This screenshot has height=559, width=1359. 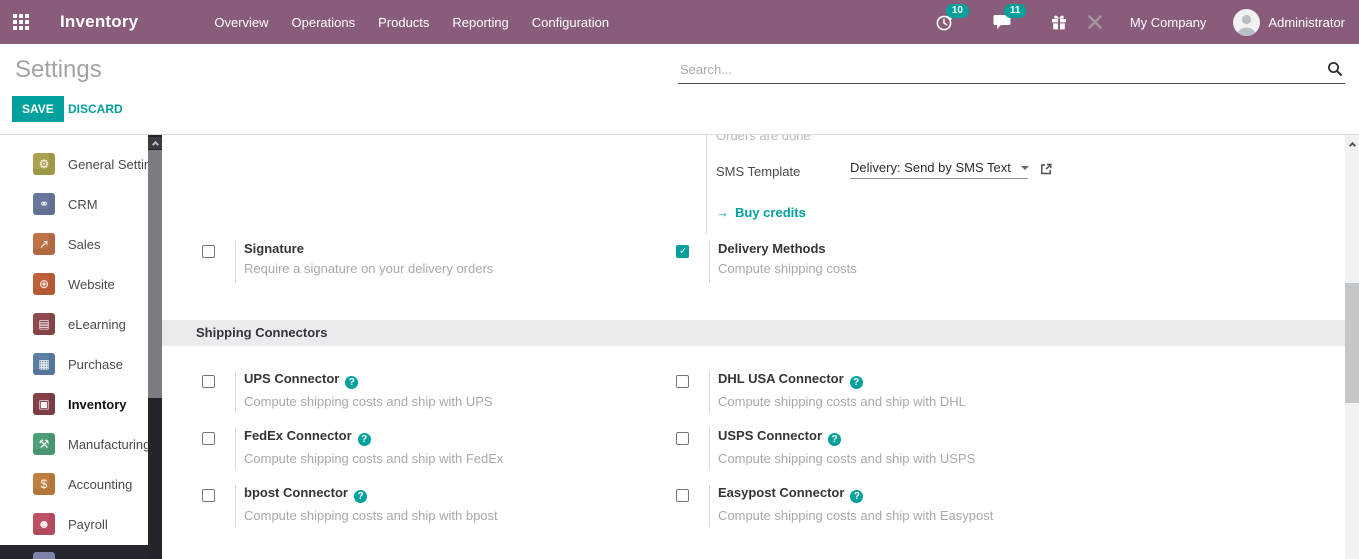 I want to click on page-title: Settings, so click(x=58, y=69).